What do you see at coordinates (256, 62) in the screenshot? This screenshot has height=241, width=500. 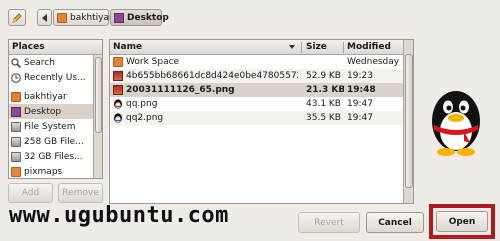 I see `file-row: Work Space Wednesday` at bounding box center [256, 62].